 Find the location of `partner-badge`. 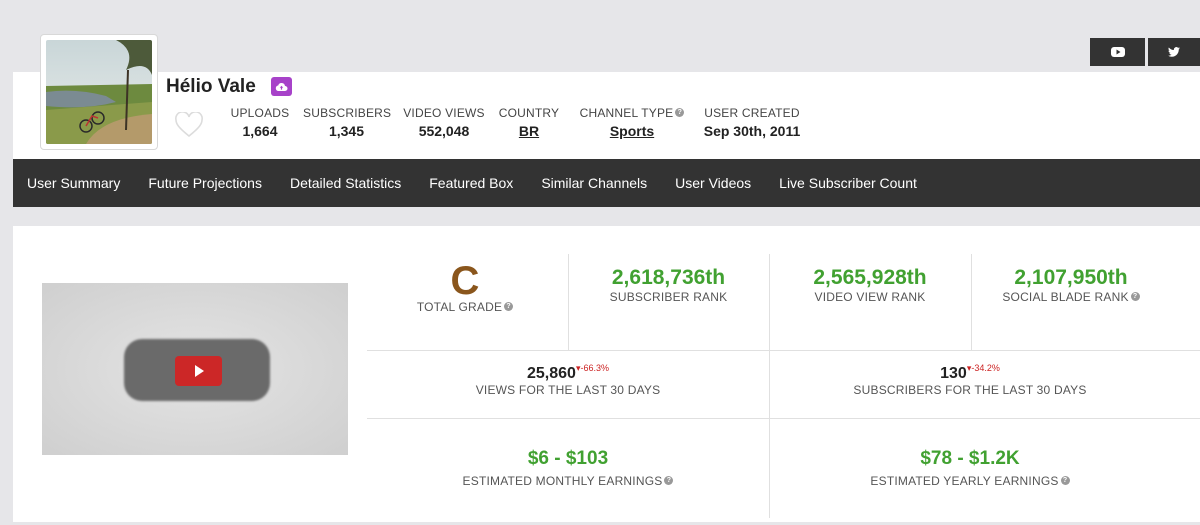

partner-badge is located at coordinates (281, 86).